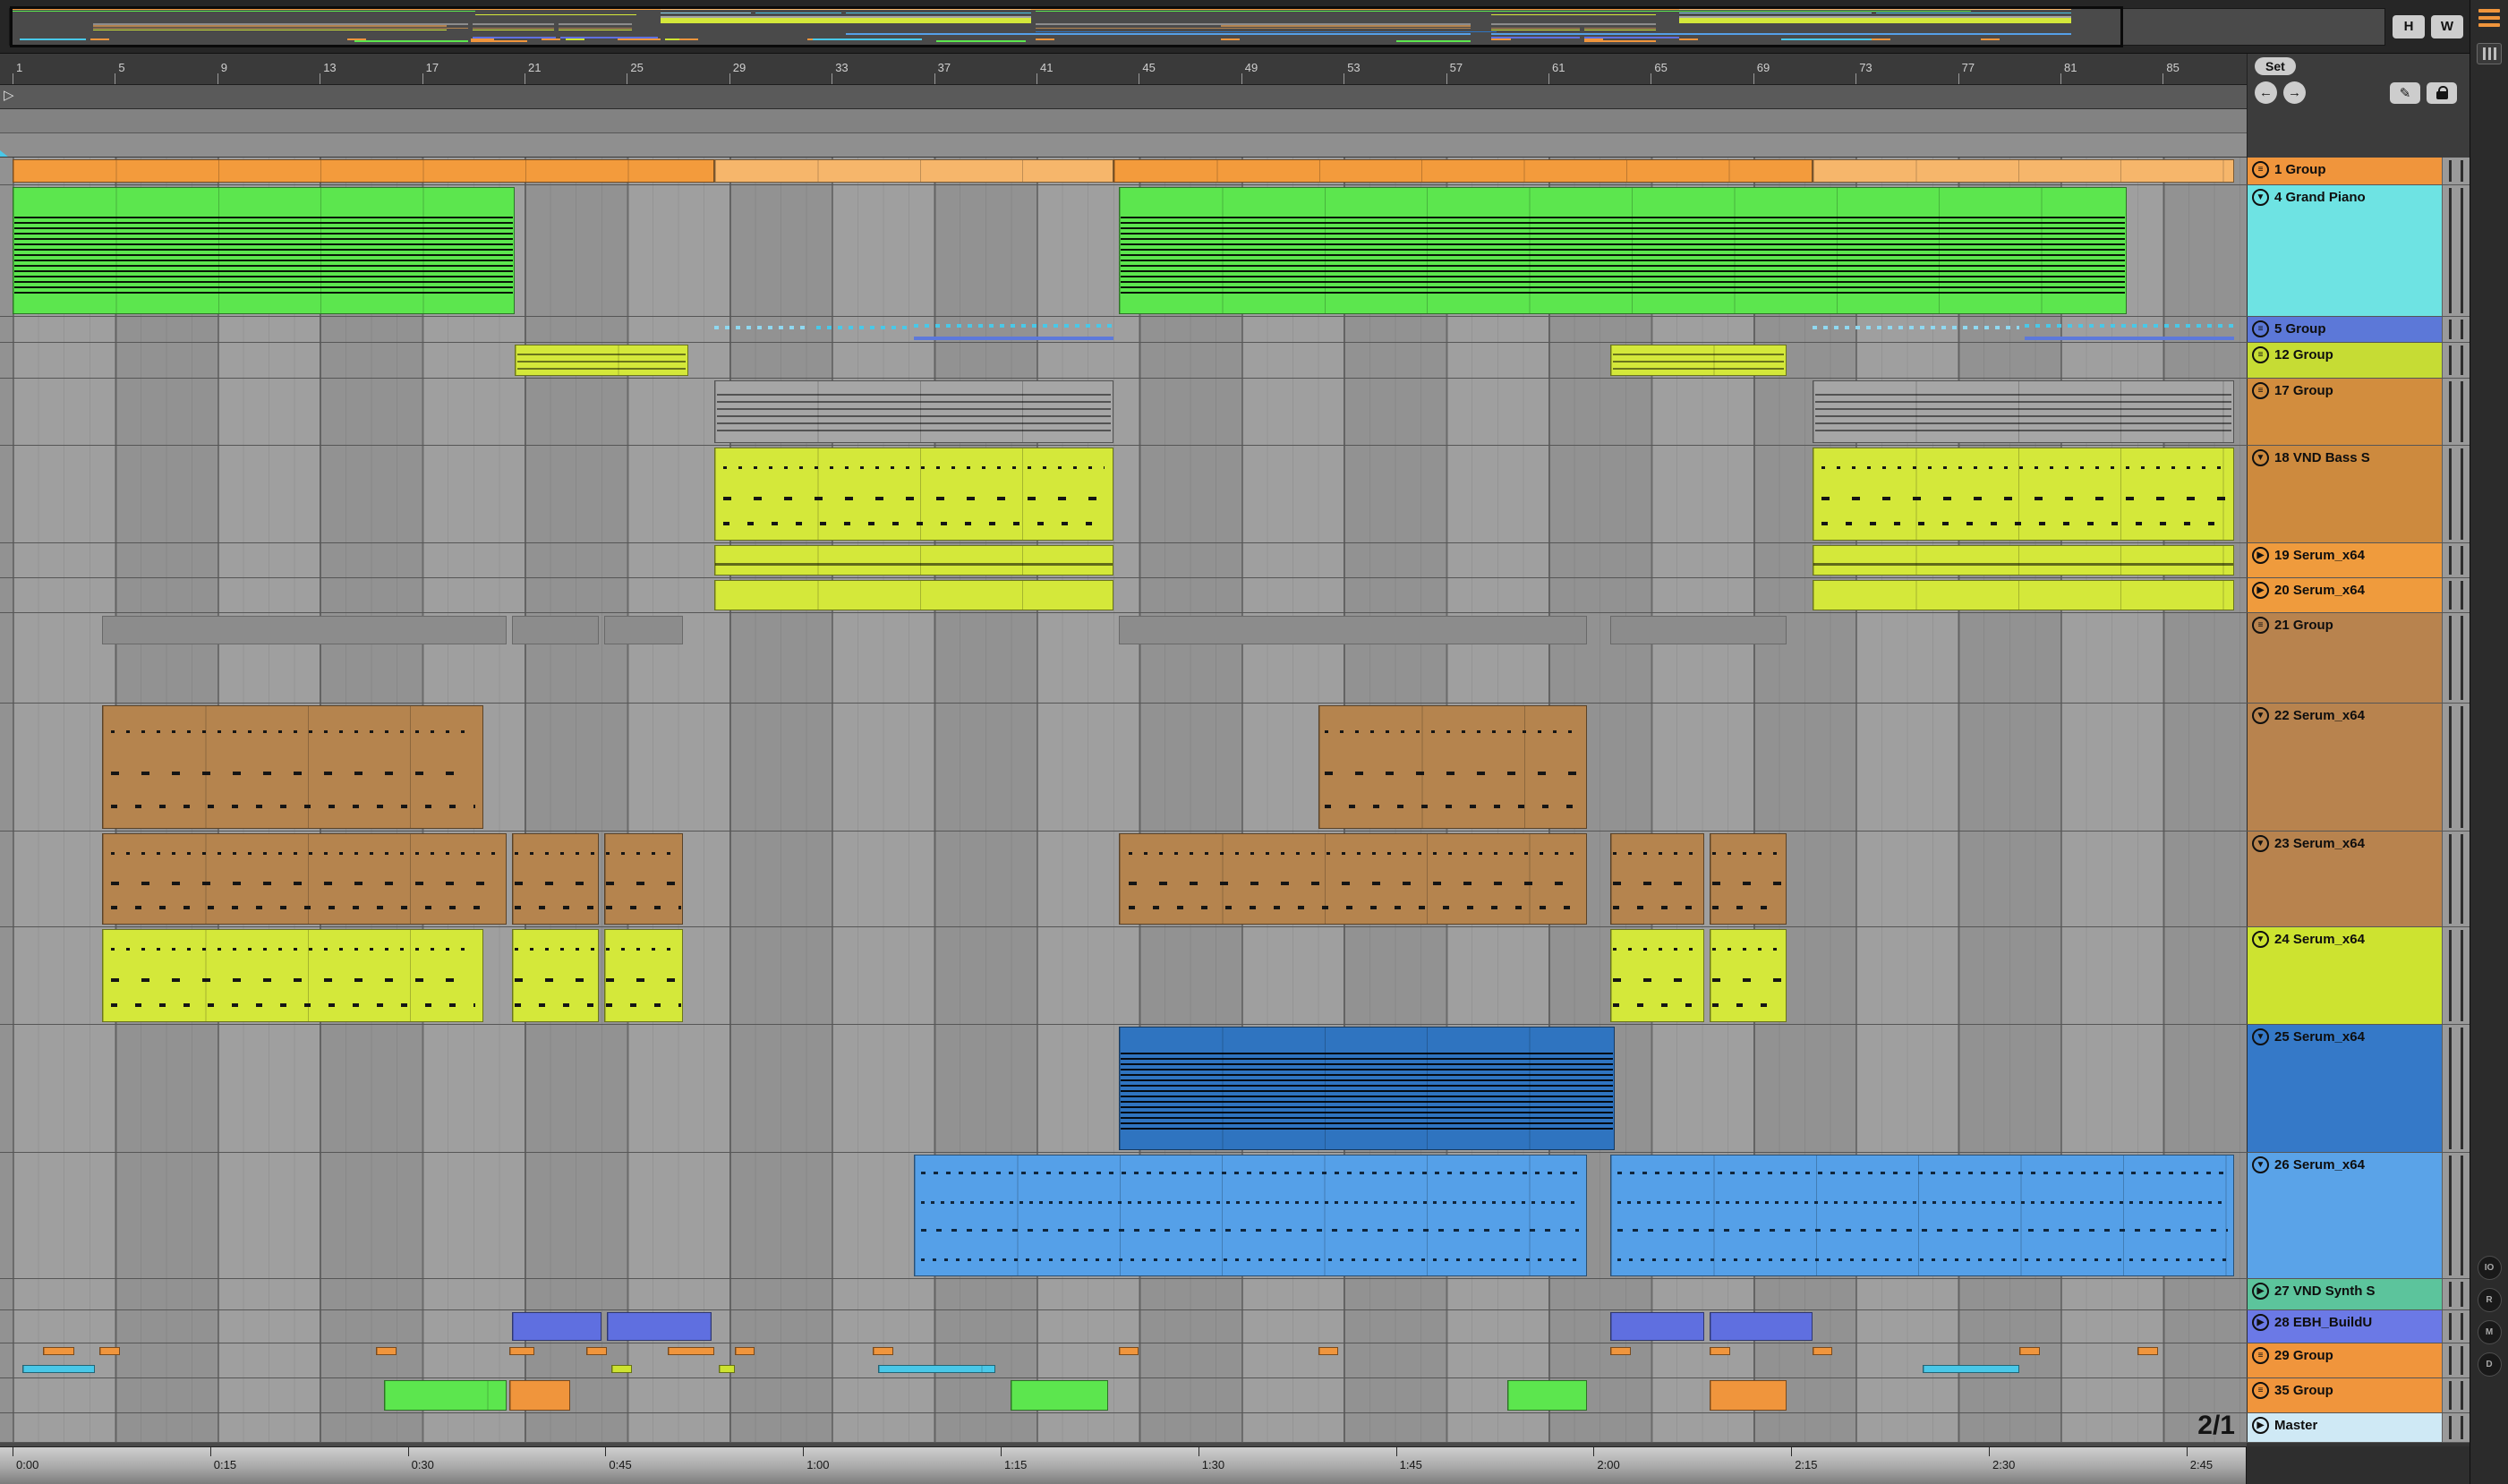  I want to click on width-zoom-button: W, so click(2447, 26).